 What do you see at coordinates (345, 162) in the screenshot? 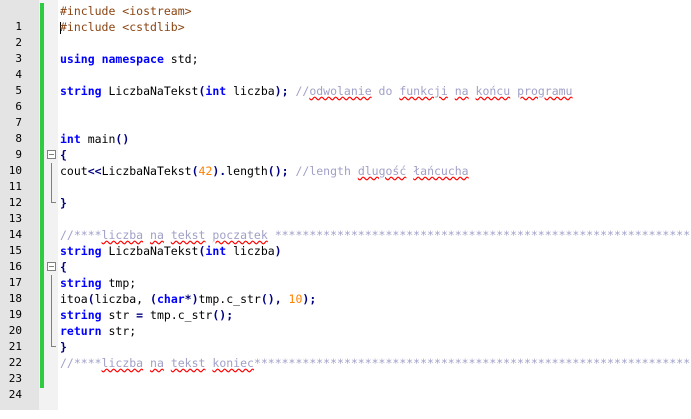
I see `code-line: 10 {` at bounding box center [345, 162].